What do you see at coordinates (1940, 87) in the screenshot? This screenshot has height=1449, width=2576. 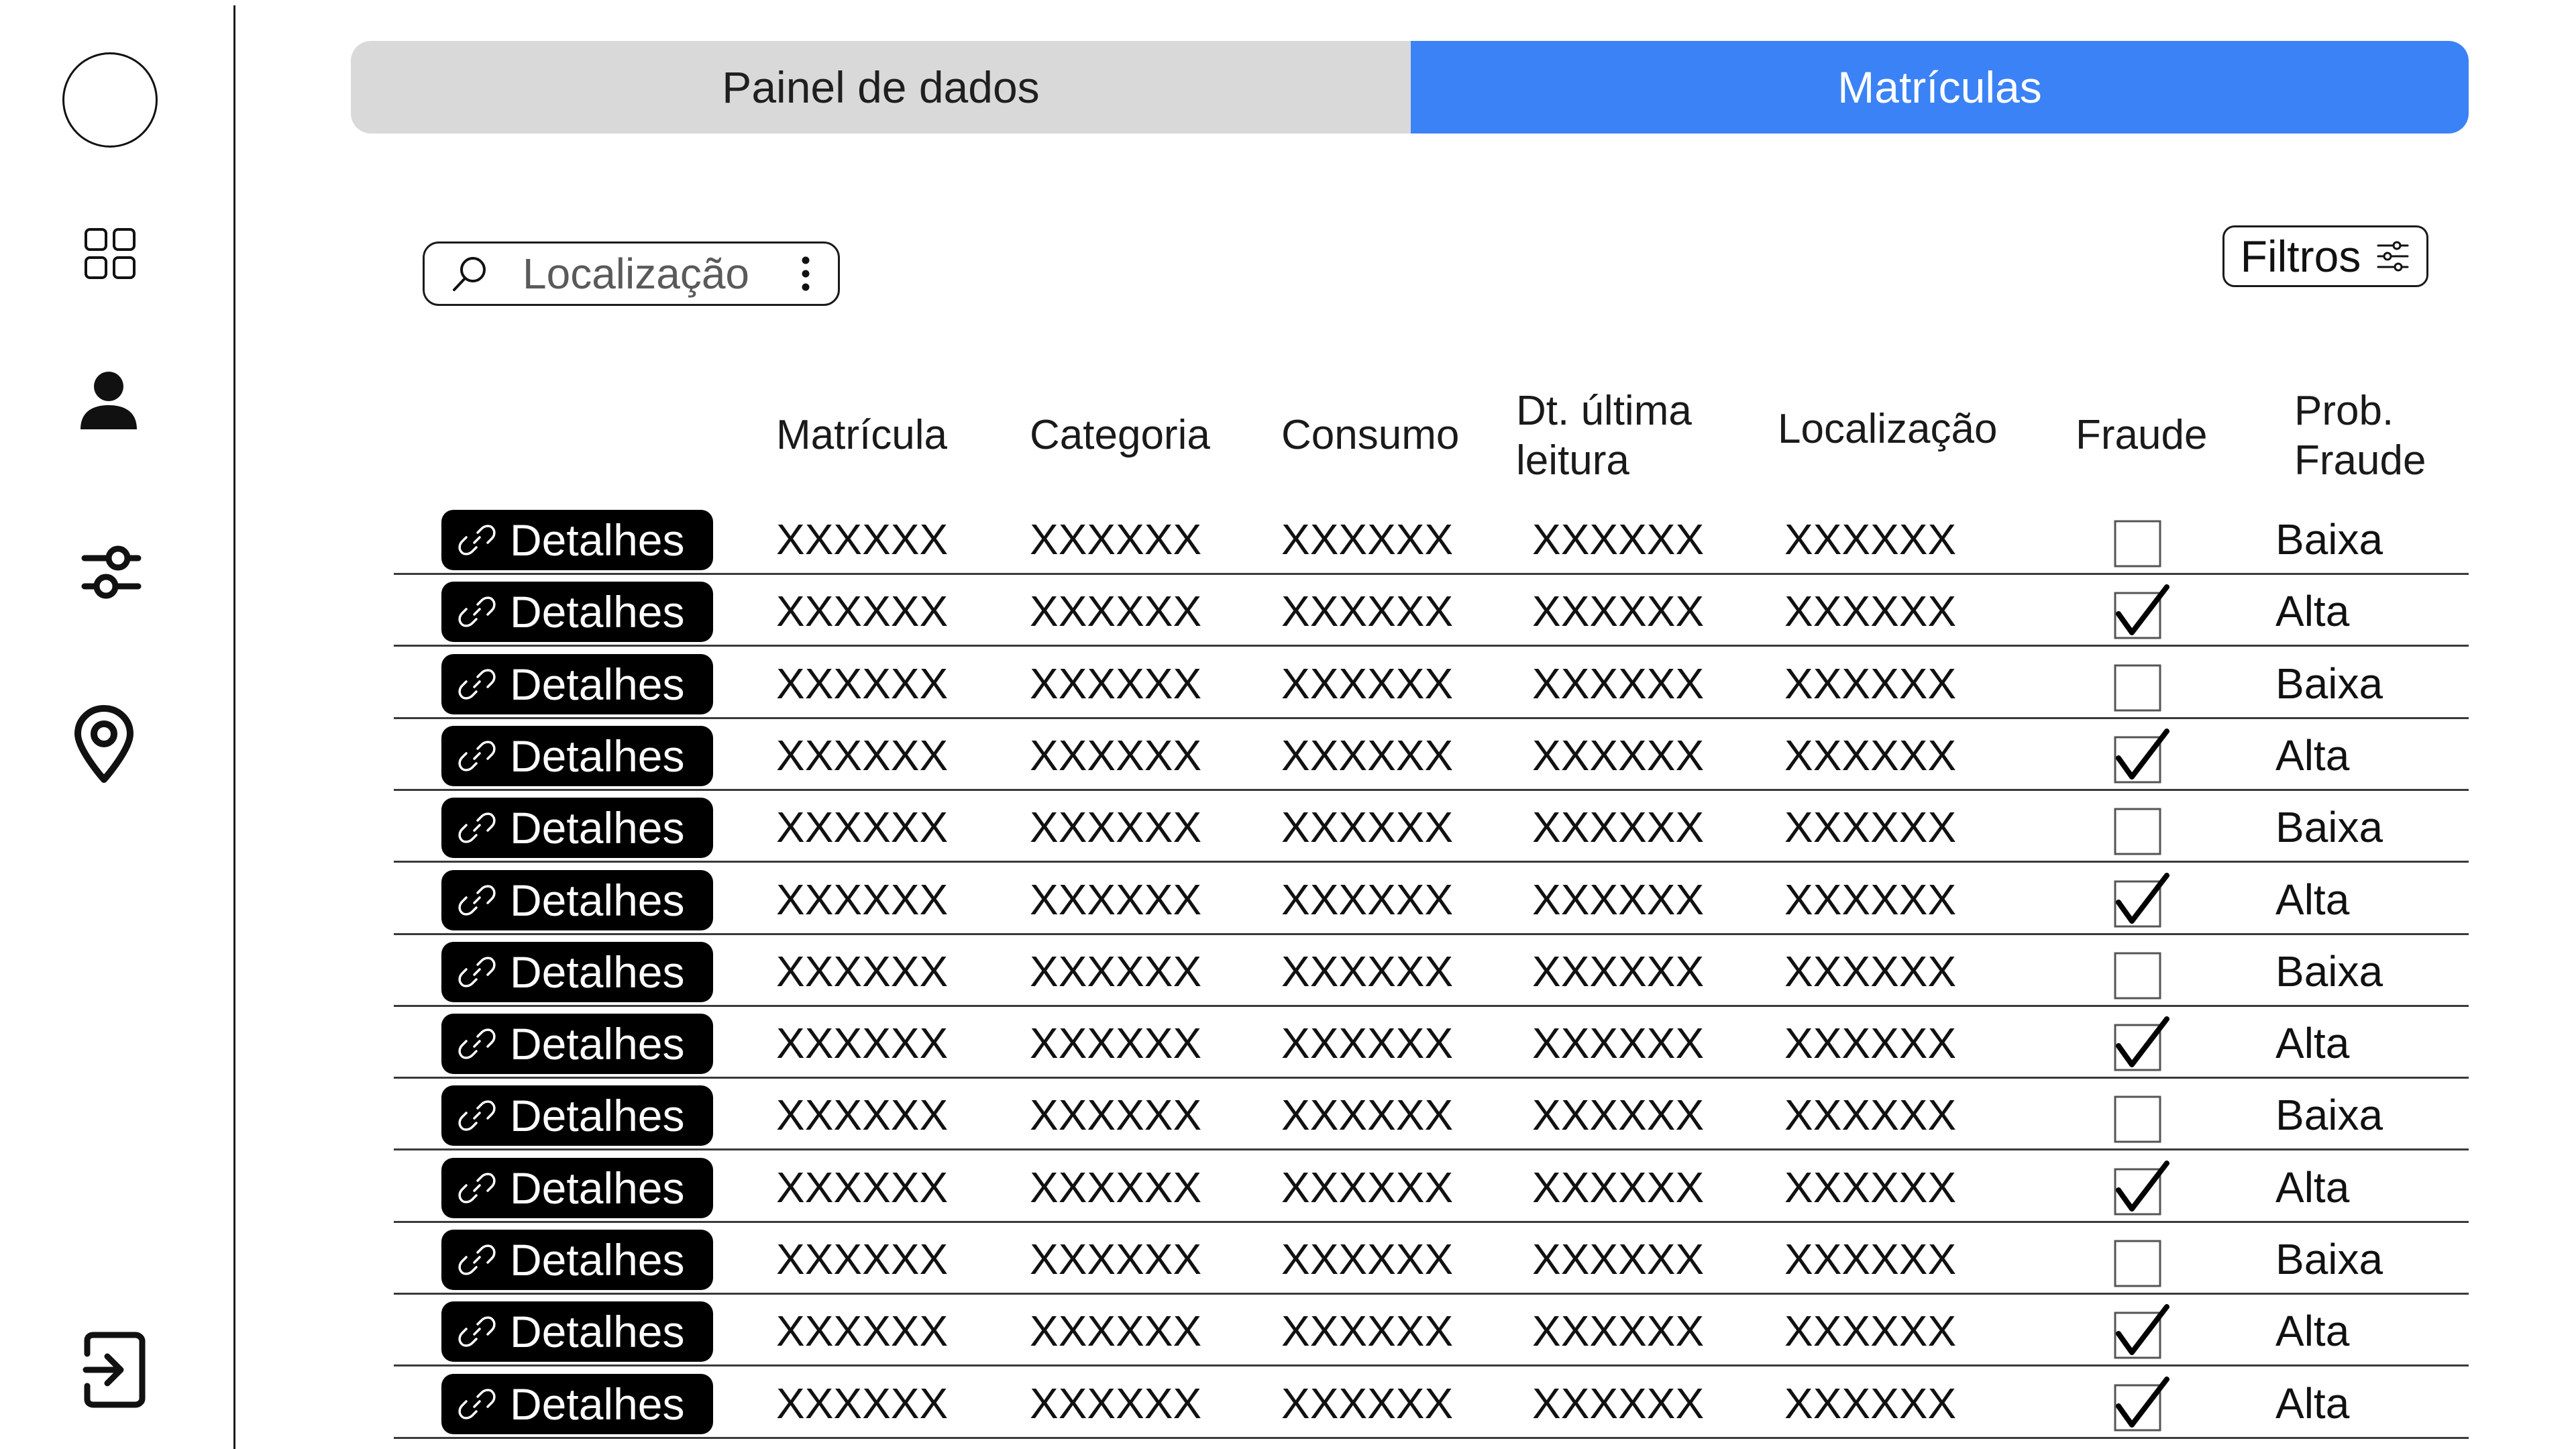 I see `tab-matriculas: Matrículas` at bounding box center [1940, 87].